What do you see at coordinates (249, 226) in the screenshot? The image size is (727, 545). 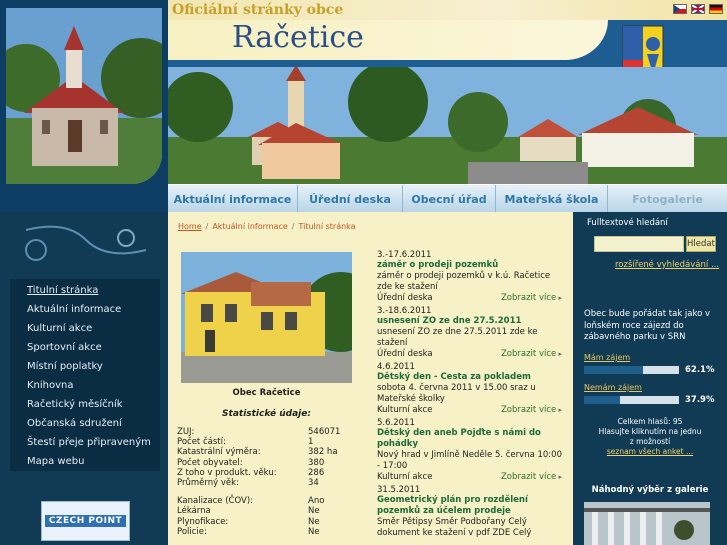 I see `breadcrumb-section-link: Aktuální informace` at bounding box center [249, 226].